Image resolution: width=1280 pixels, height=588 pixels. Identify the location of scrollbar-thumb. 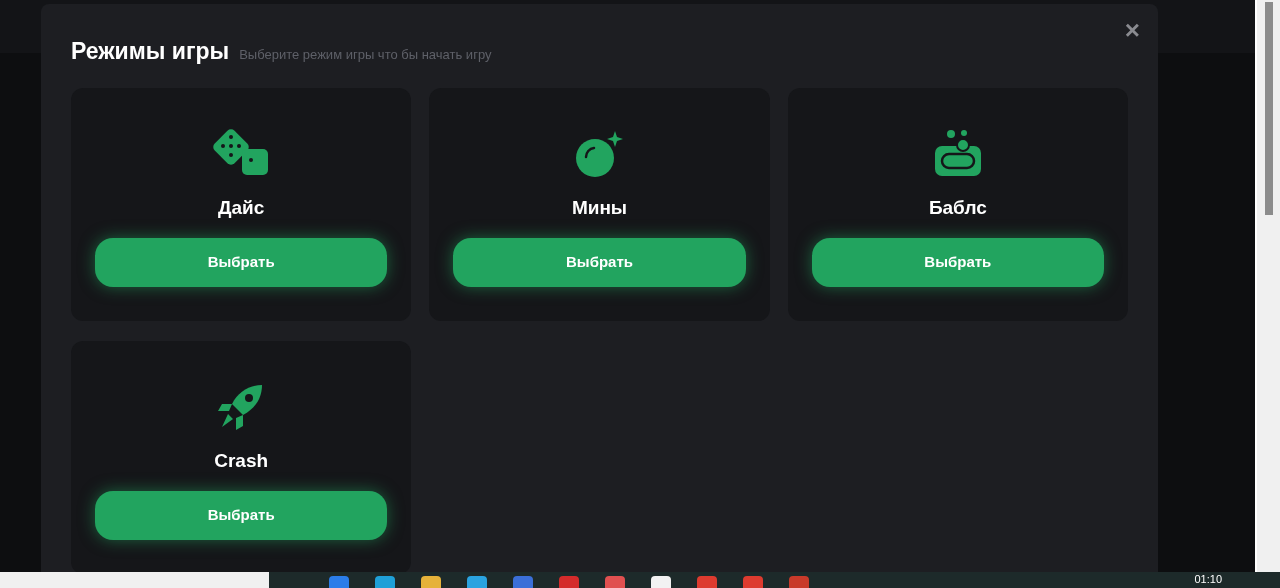
(1268, 108).